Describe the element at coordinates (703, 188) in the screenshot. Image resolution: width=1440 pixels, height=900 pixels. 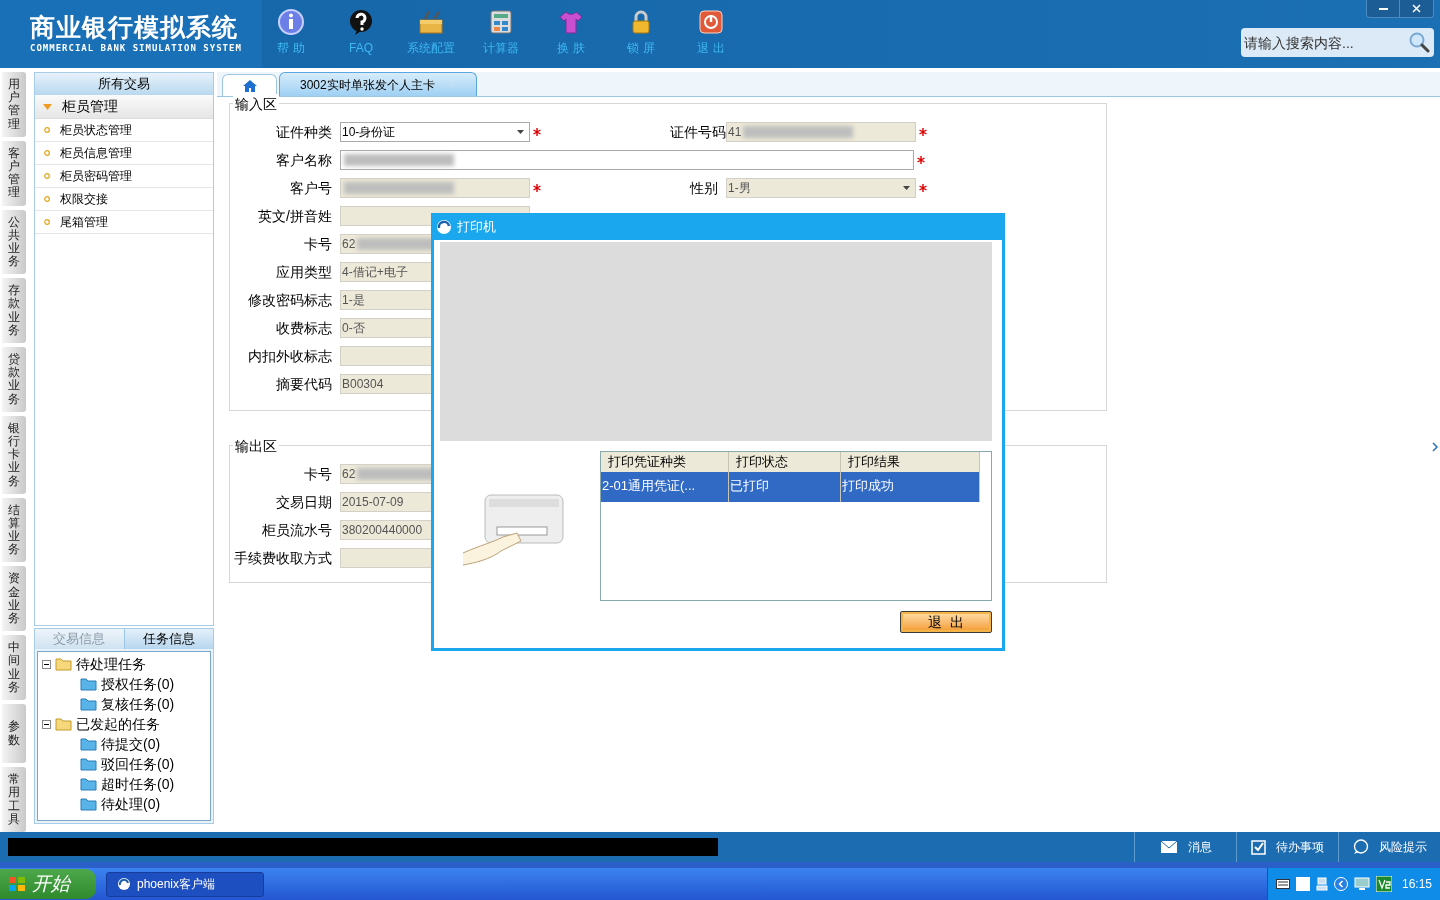
I see `field-label: 性别` at that location.